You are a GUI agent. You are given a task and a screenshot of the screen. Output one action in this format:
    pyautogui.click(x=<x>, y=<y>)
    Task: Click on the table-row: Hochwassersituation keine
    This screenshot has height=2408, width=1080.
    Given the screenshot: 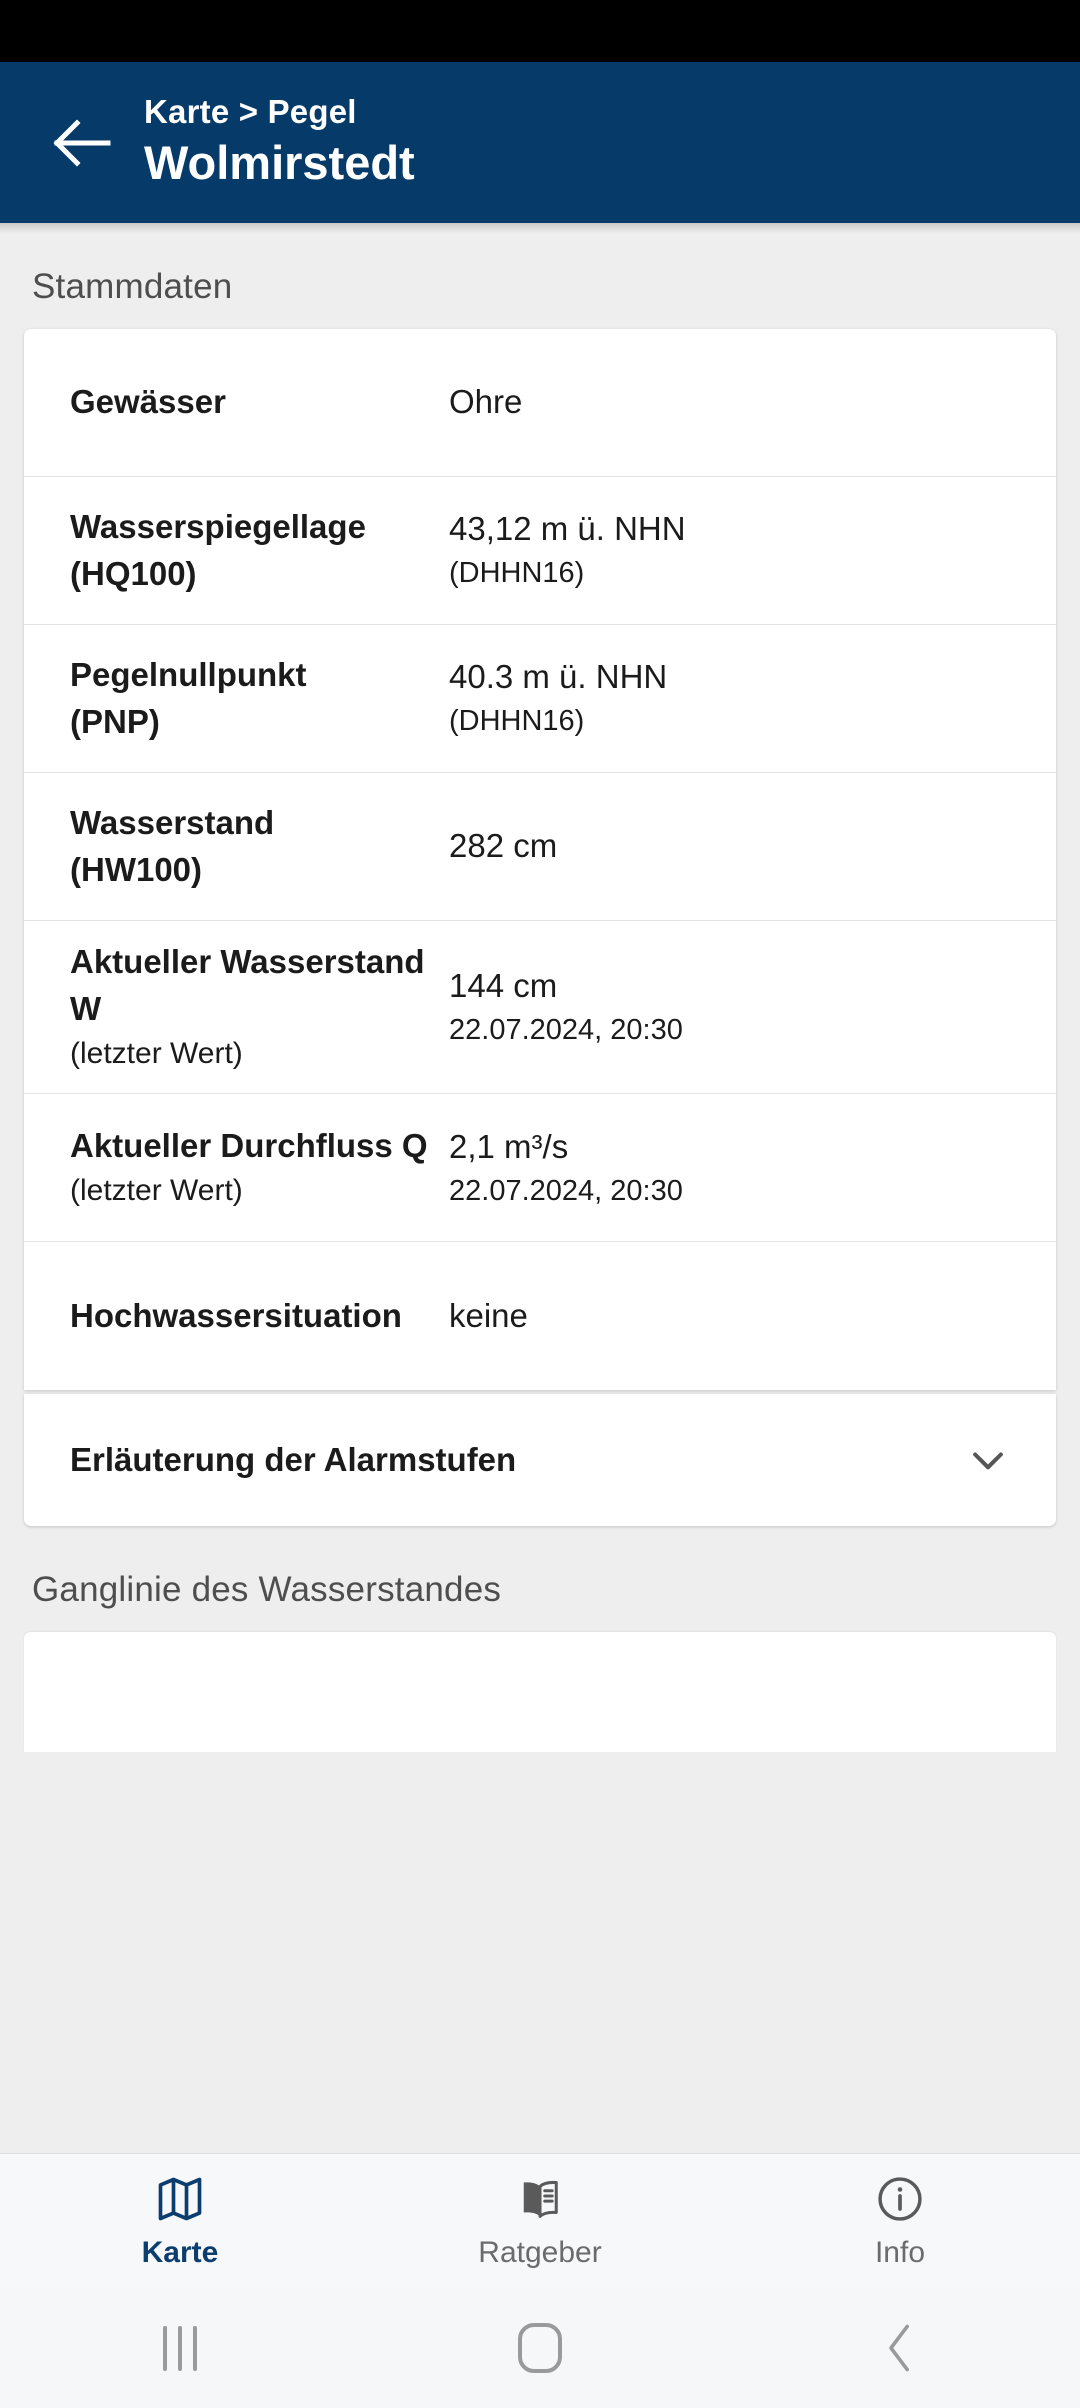 What is the action you would take?
    pyautogui.click(x=540, y=1316)
    